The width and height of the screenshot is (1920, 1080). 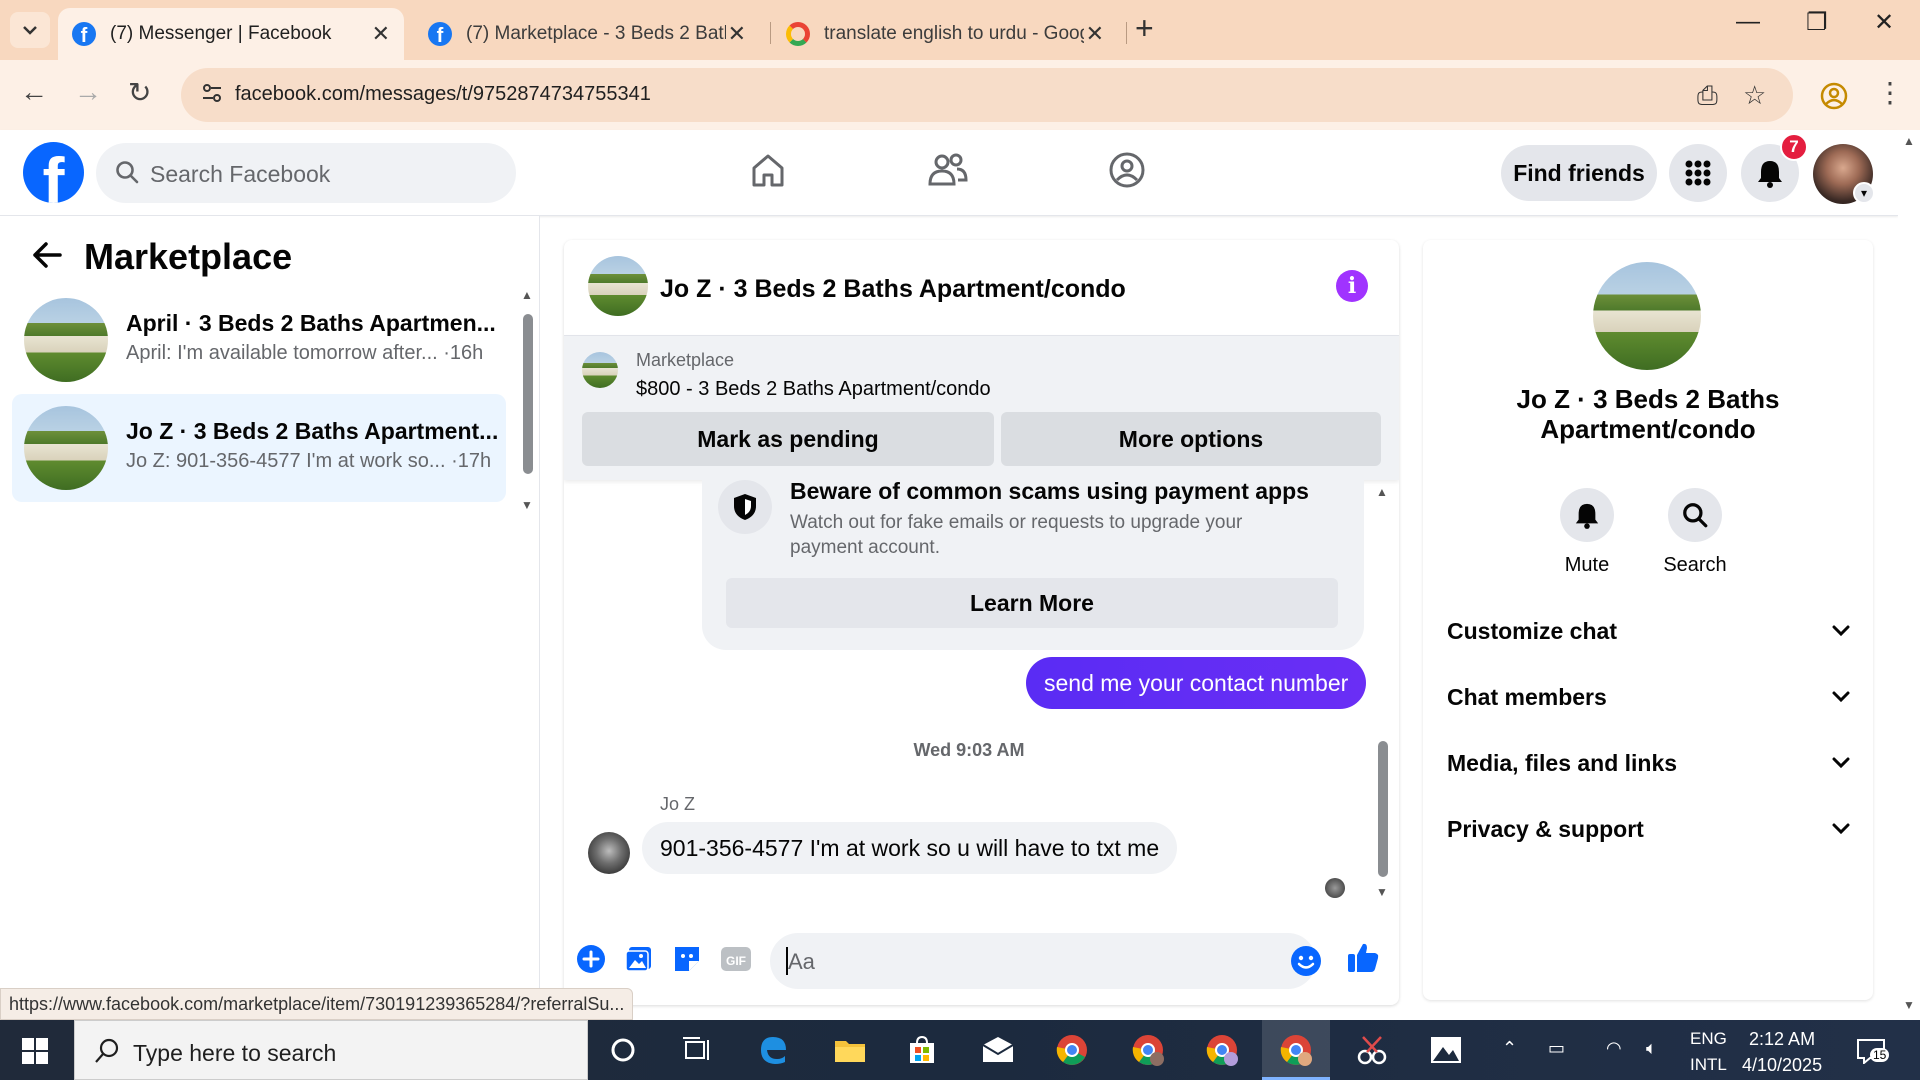 What do you see at coordinates (687, 959) in the screenshot?
I see `sticker-icon` at bounding box center [687, 959].